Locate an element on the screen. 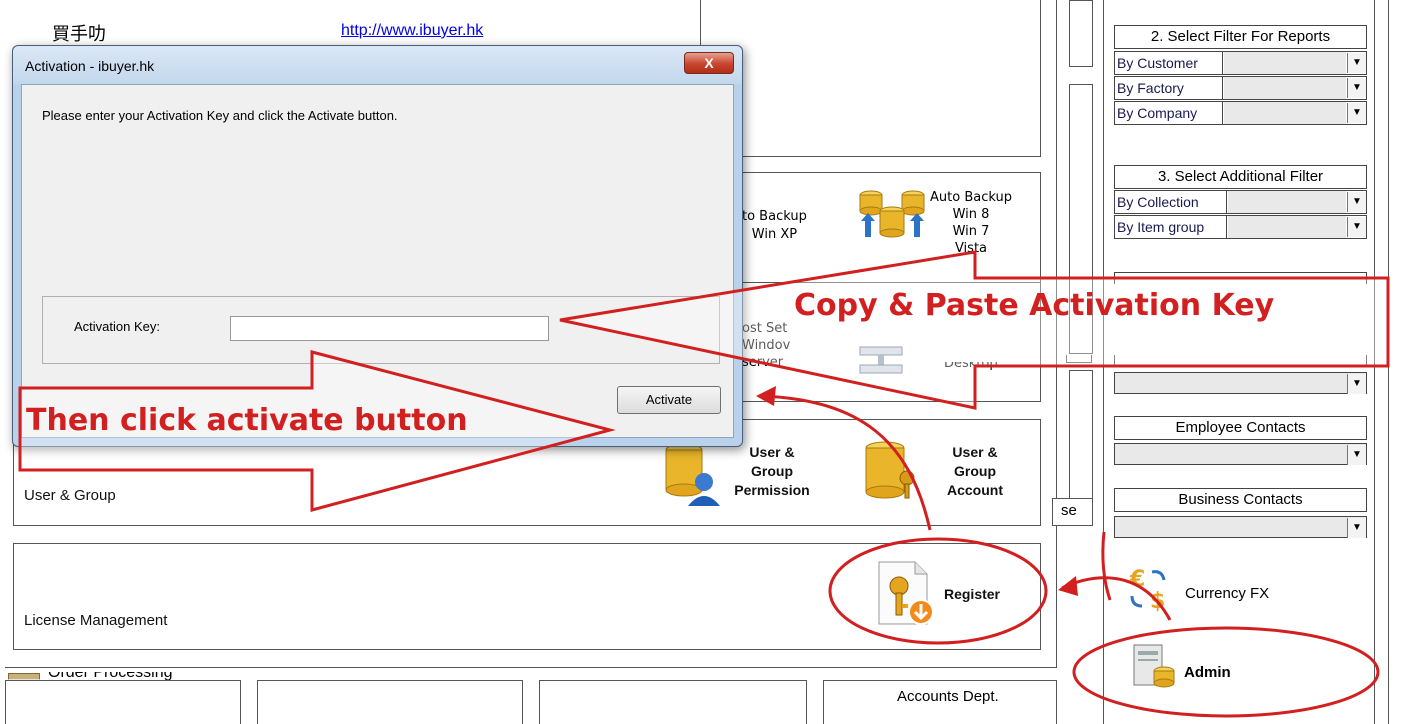 The image size is (1402, 724). admin-circle is located at coordinates (1226, 672).